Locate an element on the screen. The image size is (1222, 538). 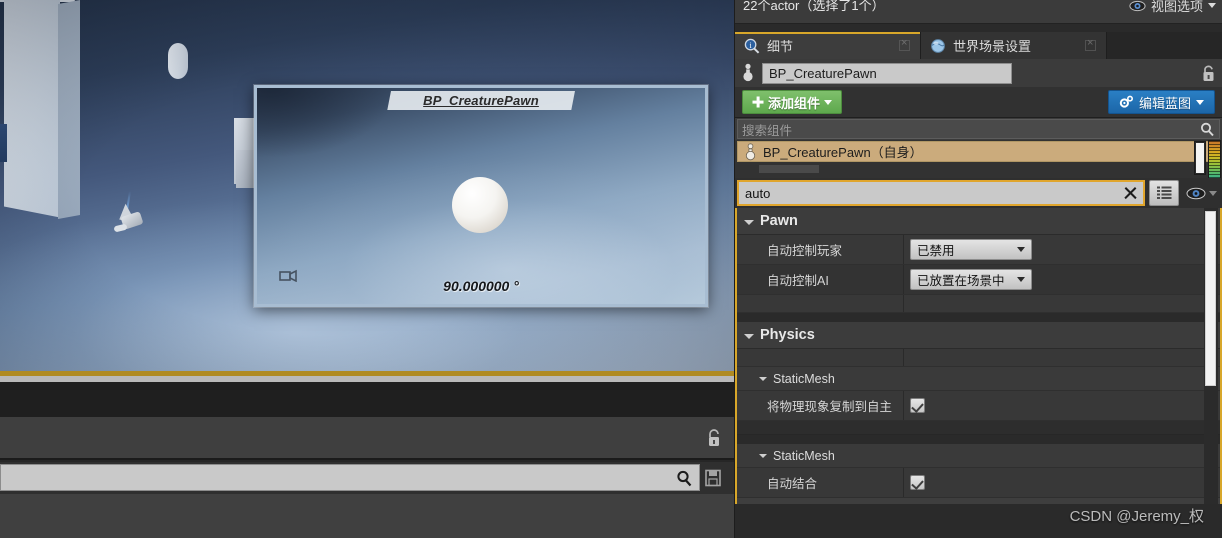
panel-dark-strip is located at coordinates (367, 399).